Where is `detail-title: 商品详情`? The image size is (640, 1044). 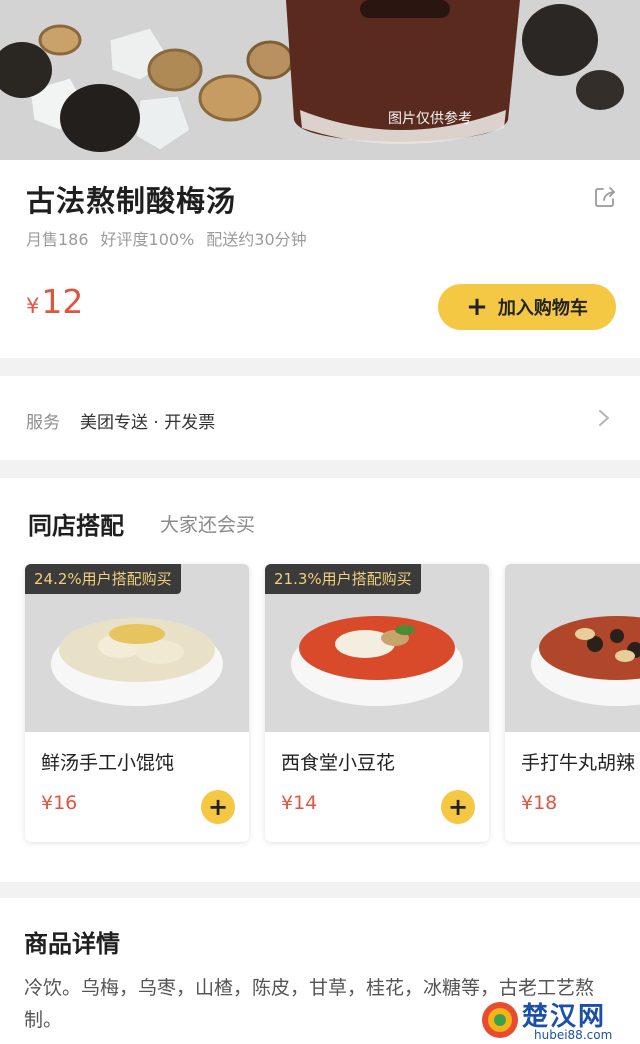 detail-title: 商品详情 is located at coordinates (72, 944).